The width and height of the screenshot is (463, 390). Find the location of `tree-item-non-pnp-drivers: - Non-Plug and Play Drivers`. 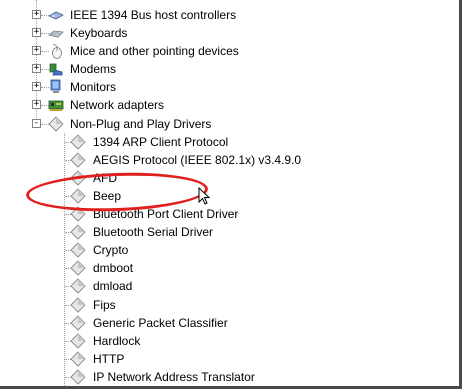

tree-item-non-pnp-drivers: - Non-Plug and Play Drivers is located at coordinates (229, 124).